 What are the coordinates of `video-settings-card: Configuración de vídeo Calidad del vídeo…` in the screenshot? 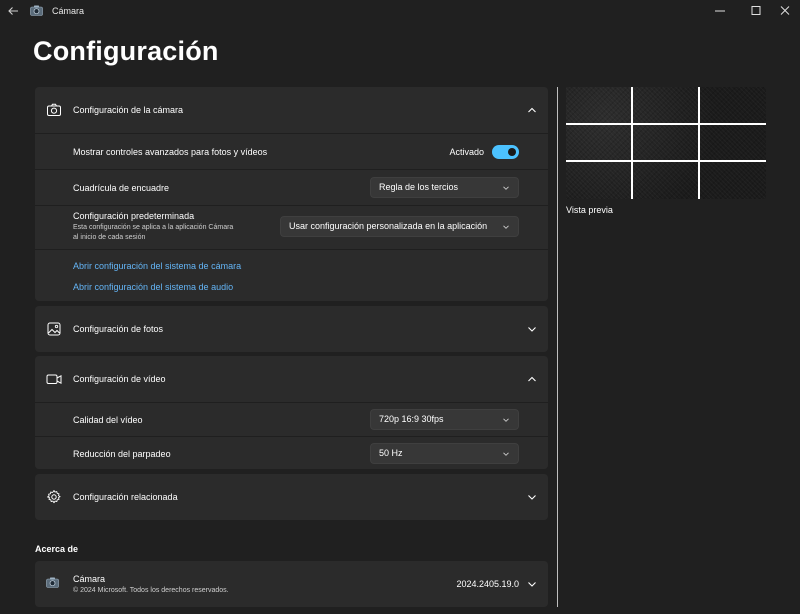 It's located at (291, 412).